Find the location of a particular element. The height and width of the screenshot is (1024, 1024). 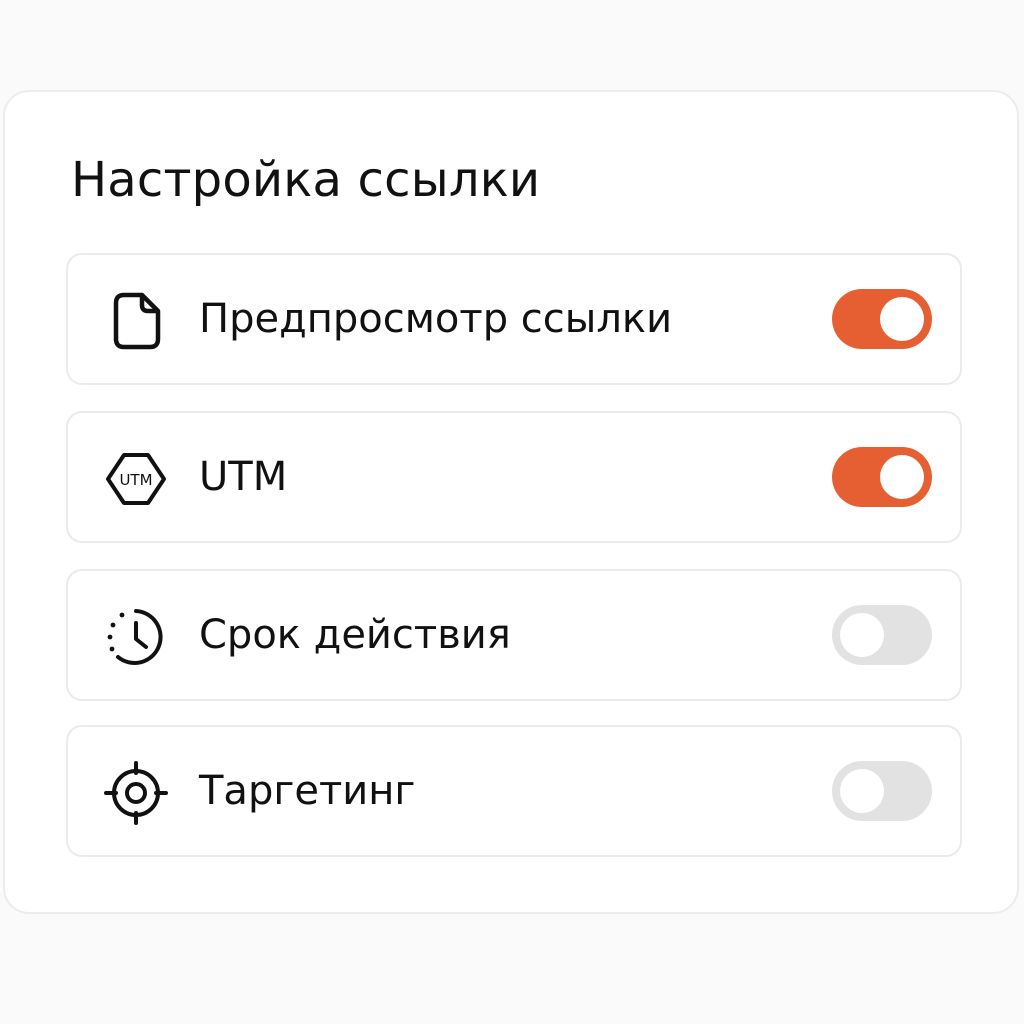

link-preview-toggle is located at coordinates (882, 319).